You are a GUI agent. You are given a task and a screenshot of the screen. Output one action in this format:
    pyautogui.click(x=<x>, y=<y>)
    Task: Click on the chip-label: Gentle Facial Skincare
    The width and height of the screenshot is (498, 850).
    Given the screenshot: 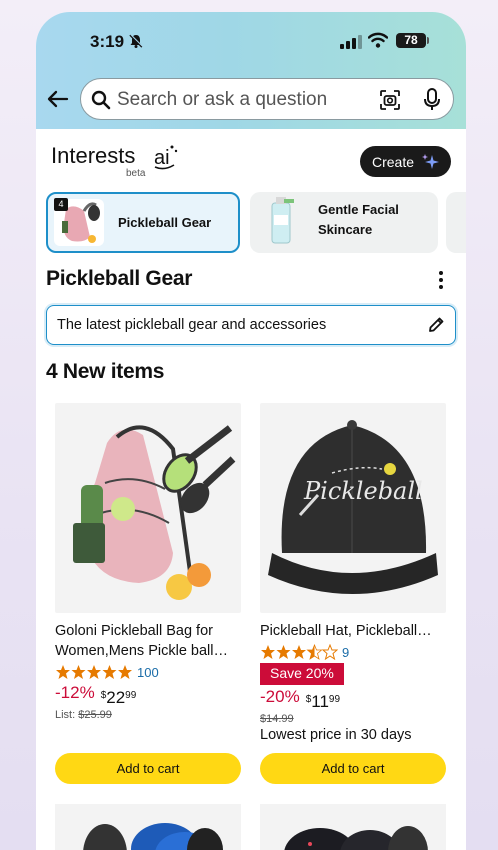 What is the action you would take?
    pyautogui.click(x=358, y=219)
    